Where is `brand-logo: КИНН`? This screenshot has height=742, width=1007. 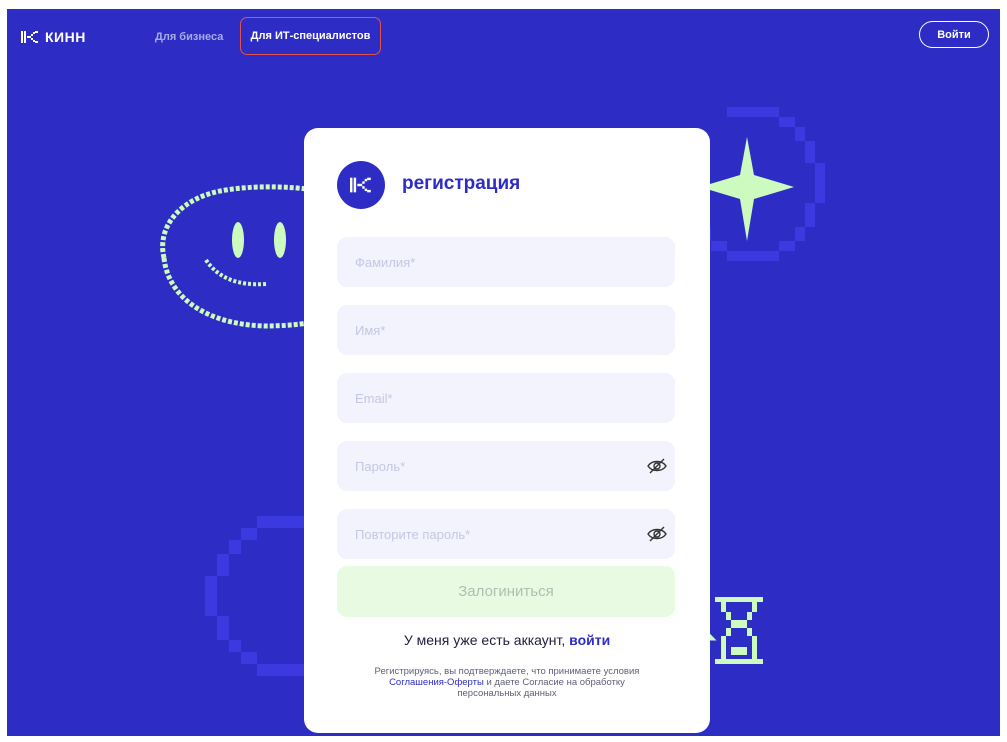 brand-logo: КИНН is located at coordinates (53, 37).